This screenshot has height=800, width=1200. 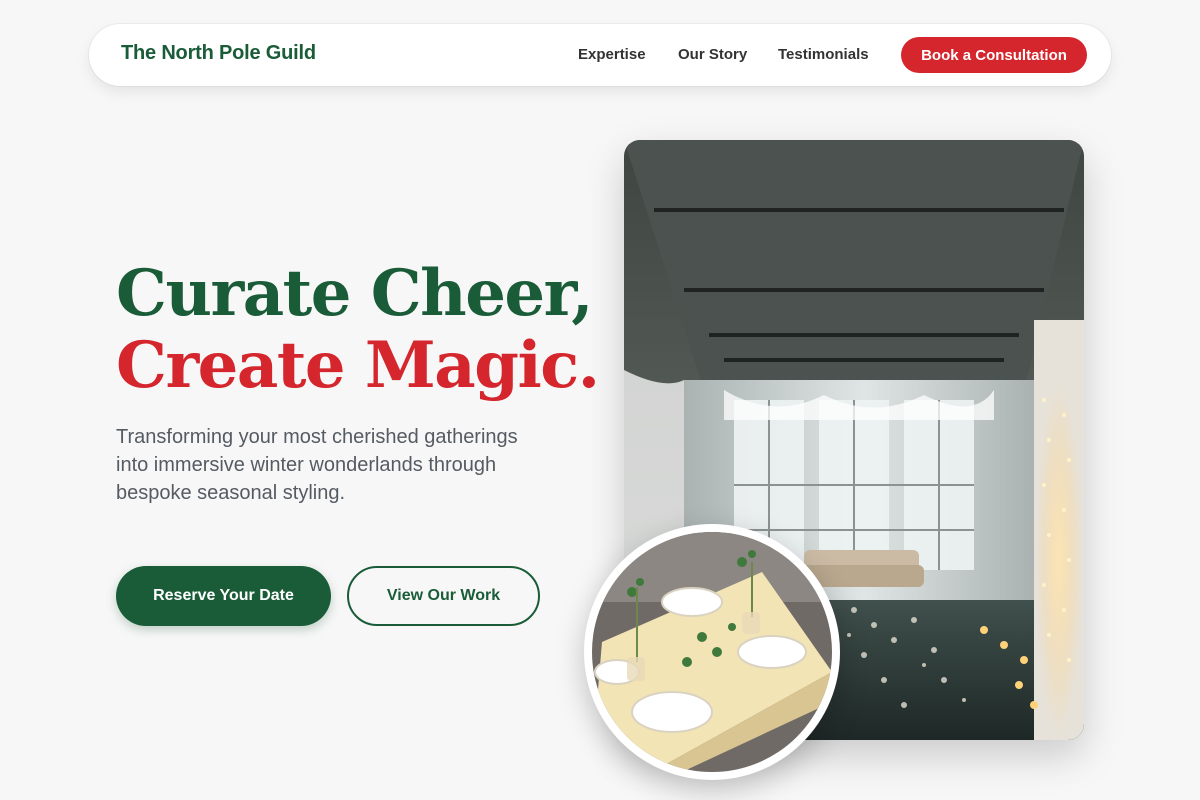 I want to click on reserve-date-button: Reserve Your Date, so click(x=223, y=596).